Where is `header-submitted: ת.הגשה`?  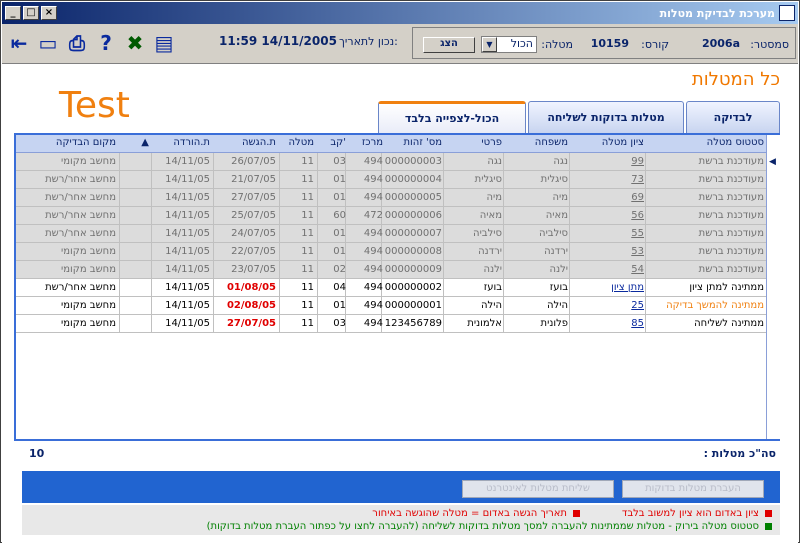
header-submitted: ת.הגשה is located at coordinates (247, 142).